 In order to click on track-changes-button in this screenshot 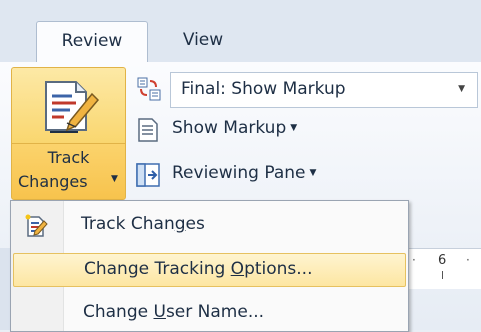, I will do `click(68, 105)`.